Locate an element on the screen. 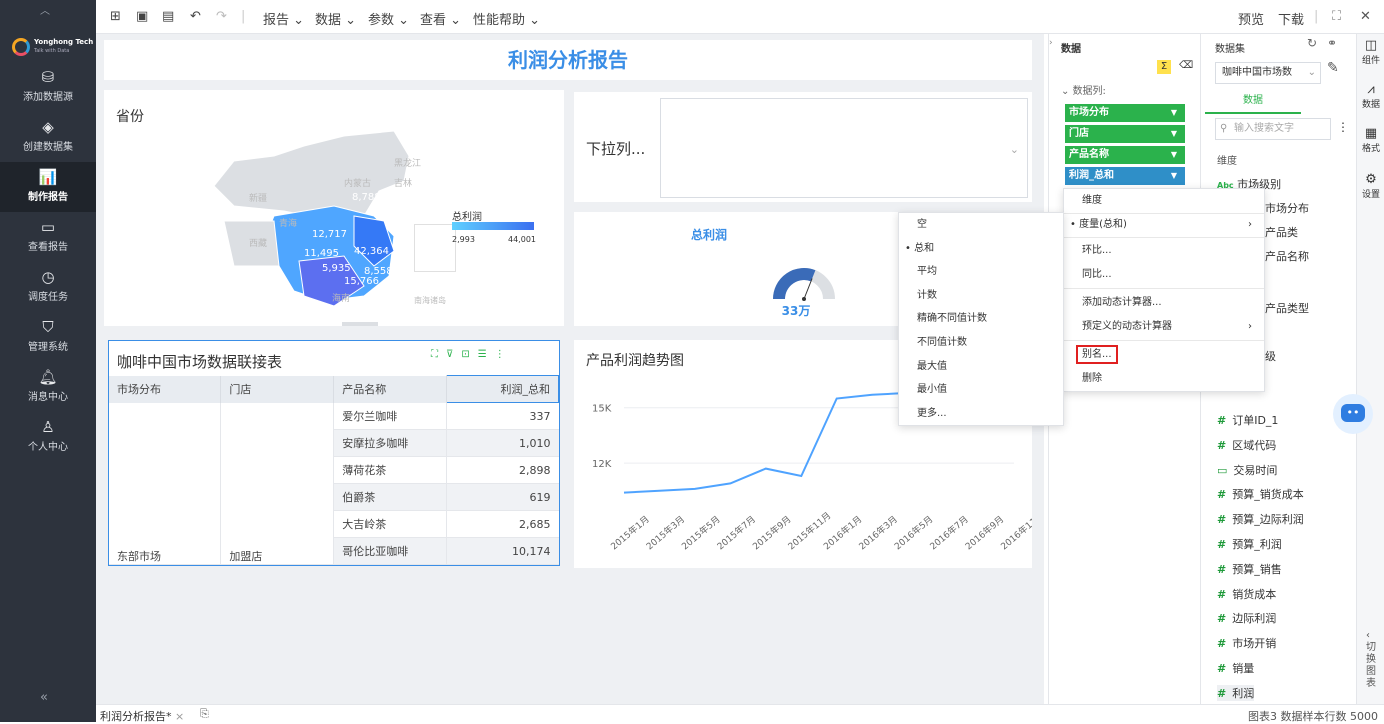 Image resolution: width=1384 pixels, height=724 pixels. nav-schedule: ◷ 调度任务 is located at coordinates (48, 287).